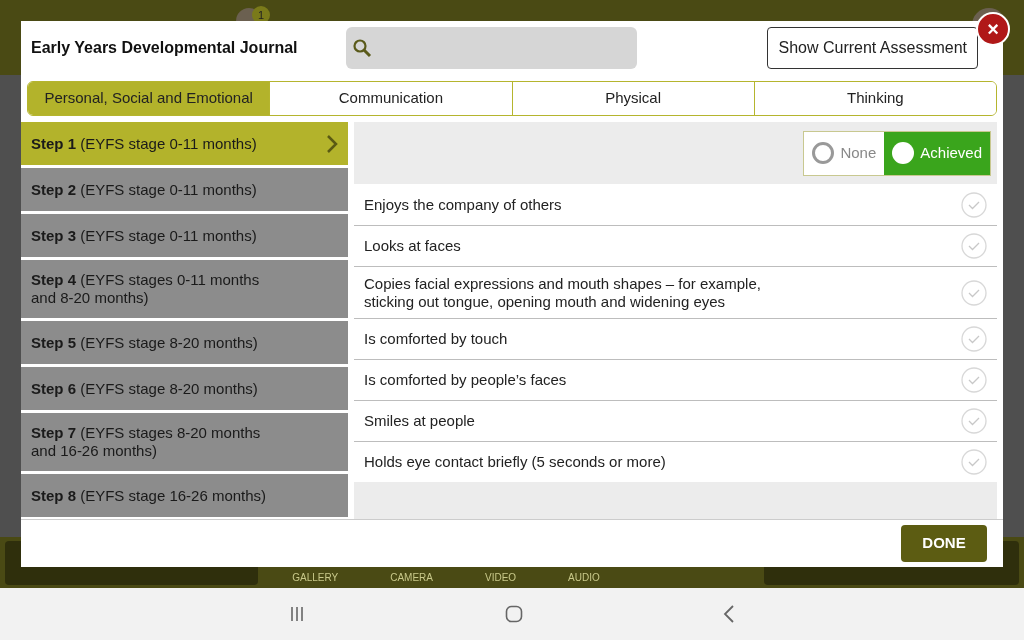 Image resolution: width=1024 pixels, height=640 pixels. I want to click on category-tab: Thinking, so click(874, 98).